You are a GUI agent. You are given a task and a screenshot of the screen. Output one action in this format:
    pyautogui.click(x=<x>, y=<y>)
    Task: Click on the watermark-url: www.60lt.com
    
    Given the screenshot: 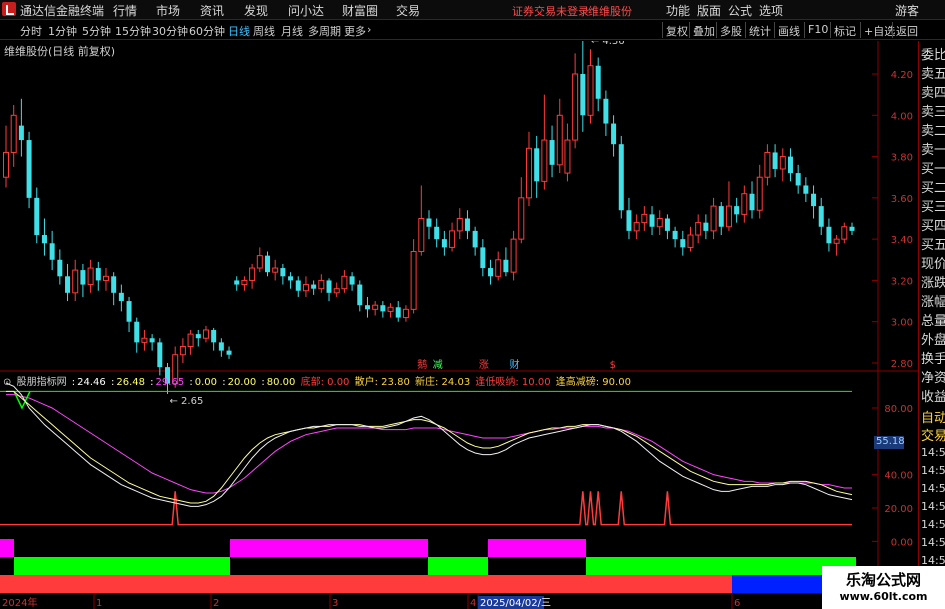 What is the action you would take?
    pyautogui.click(x=883, y=596)
    